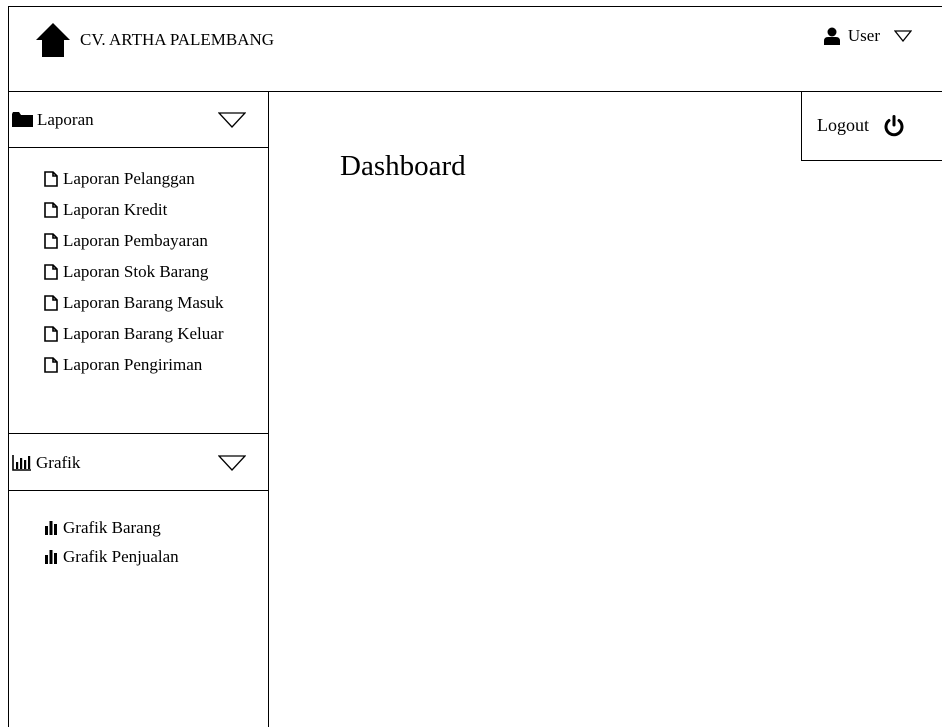  I want to click on sidebar-item-laporan-barang-keluar: Laporan Barang Keluar, so click(134, 333).